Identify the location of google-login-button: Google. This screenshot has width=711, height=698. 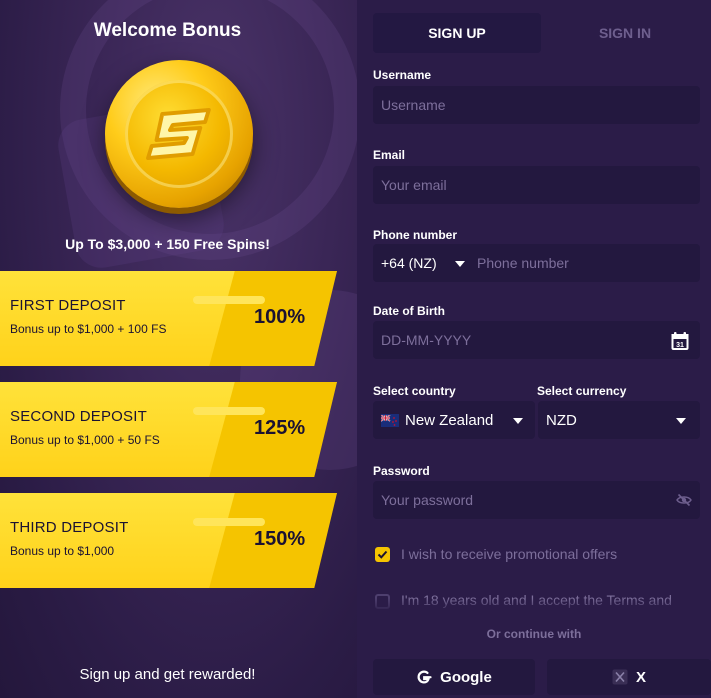
(454, 677).